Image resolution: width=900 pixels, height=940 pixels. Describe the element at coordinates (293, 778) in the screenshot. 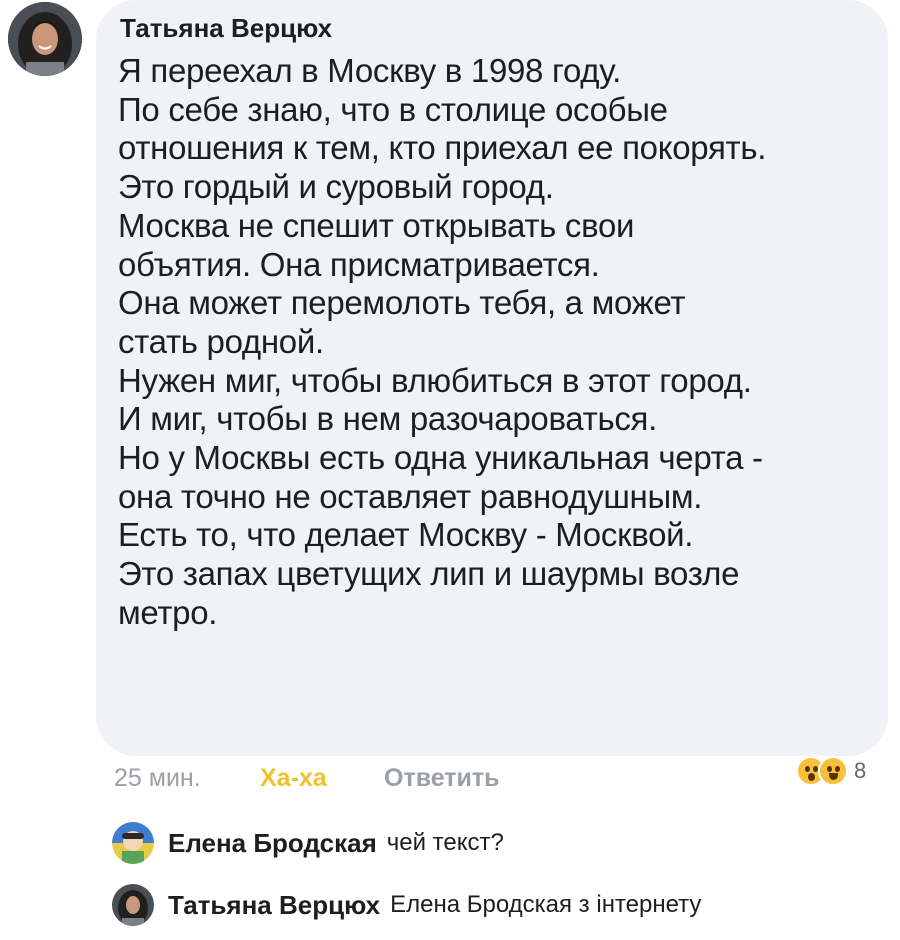

I see `haha-reaction-button: Ха-ха` at that location.